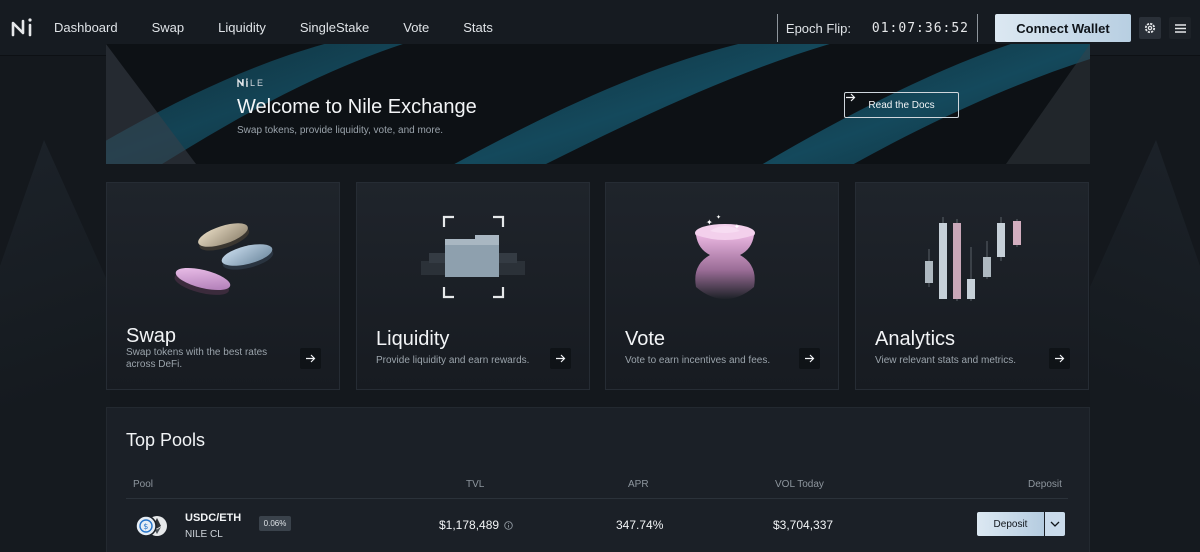 This screenshot has height=552, width=1200. Describe the element at coordinates (242, 82) in the screenshot. I see `nile-mark-icon` at that location.